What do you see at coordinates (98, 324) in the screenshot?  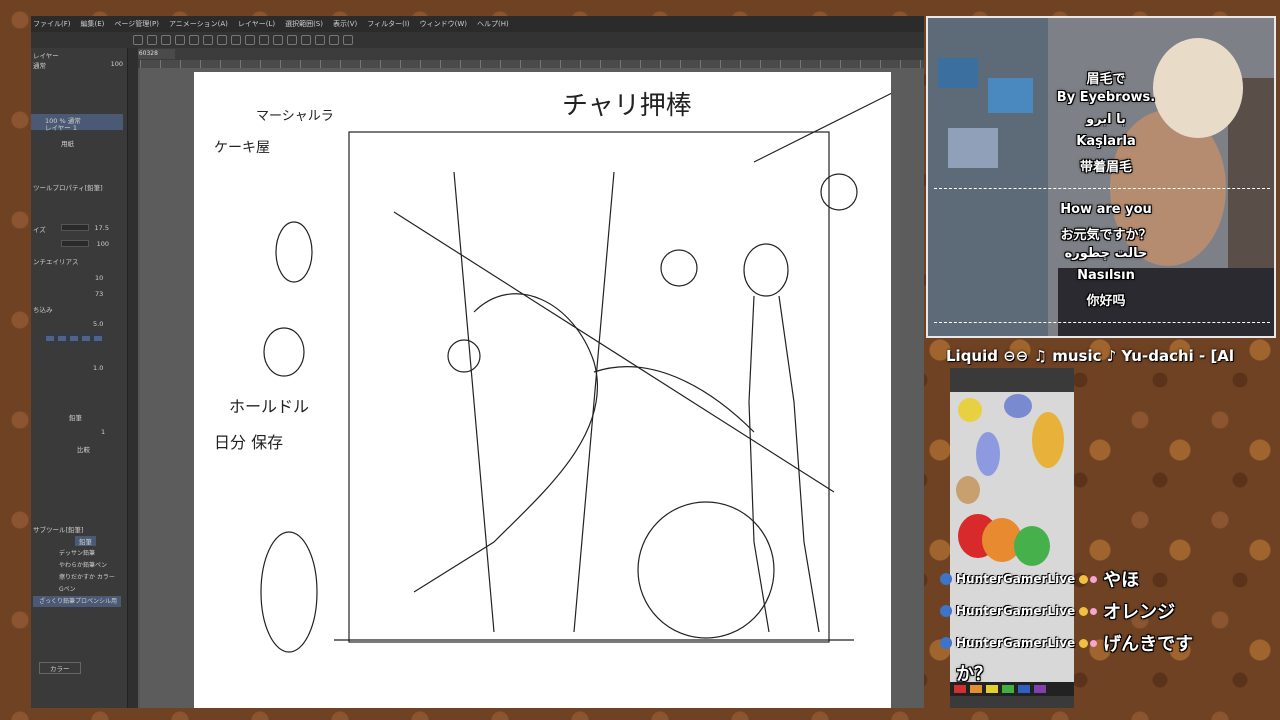 I see `value-3: 5.0` at bounding box center [98, 324].